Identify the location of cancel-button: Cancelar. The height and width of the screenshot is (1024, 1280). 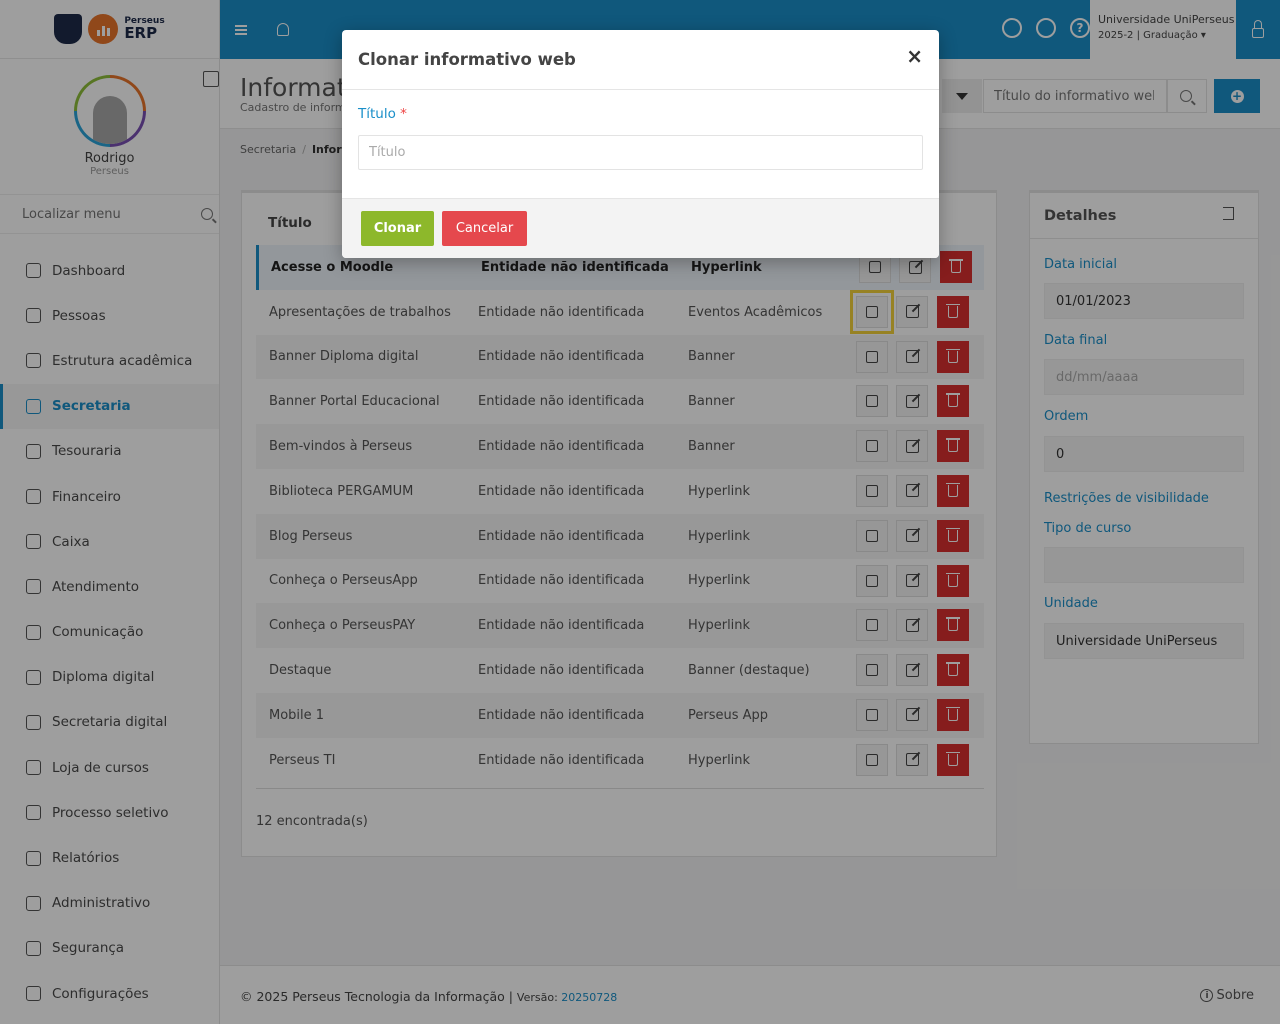
(484, 228).